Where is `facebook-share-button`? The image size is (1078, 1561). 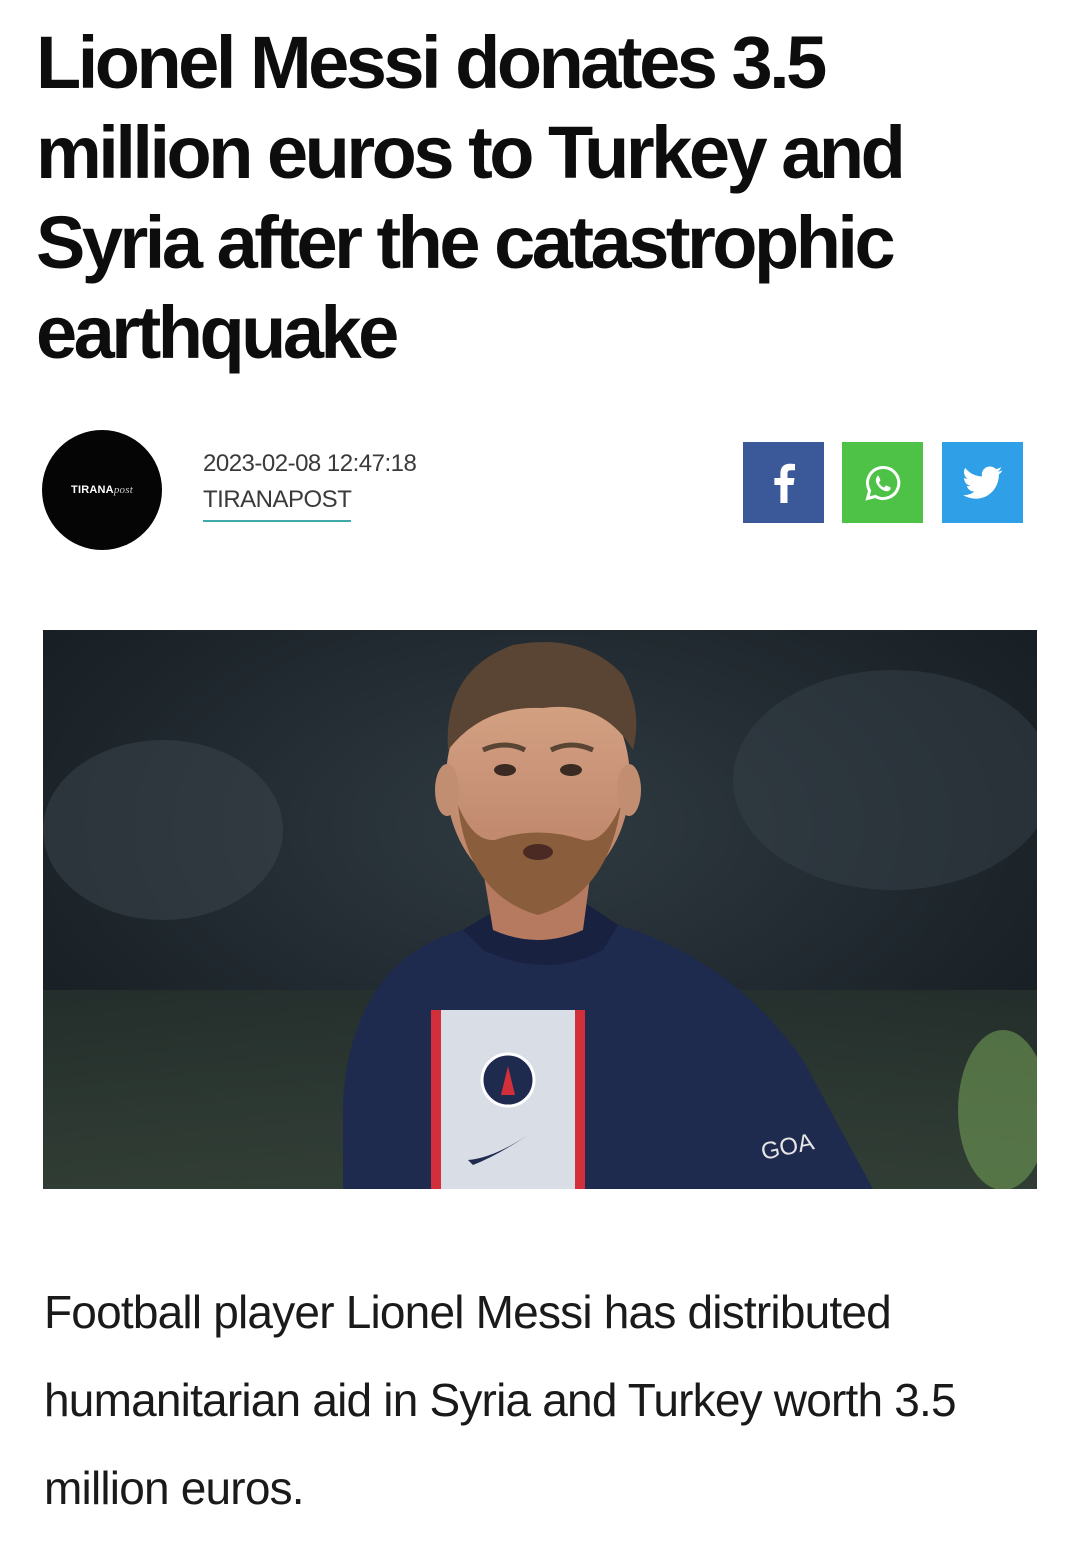
facebook-share-button is located at coordinates (783, 482).